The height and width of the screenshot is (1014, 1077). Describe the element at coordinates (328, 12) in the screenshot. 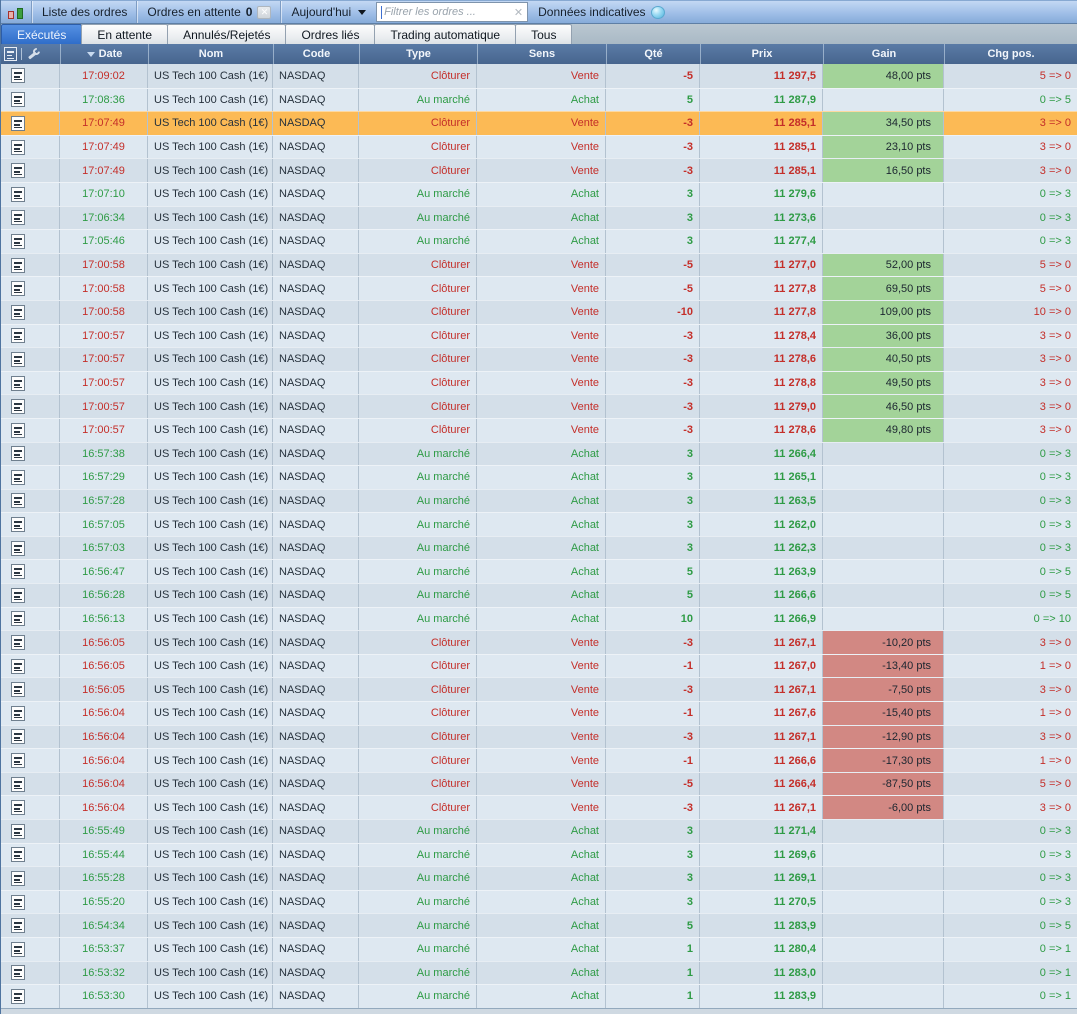

I see `period-dropdown: Aujourd'hui` at that location.